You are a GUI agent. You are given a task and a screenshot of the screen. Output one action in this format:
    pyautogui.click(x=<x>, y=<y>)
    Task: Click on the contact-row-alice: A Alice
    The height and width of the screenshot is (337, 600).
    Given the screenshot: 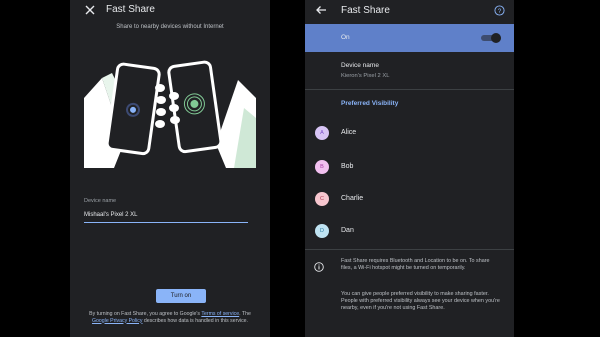 What is the action you would take?
    pyautogui.click(x=409, y=134)
    